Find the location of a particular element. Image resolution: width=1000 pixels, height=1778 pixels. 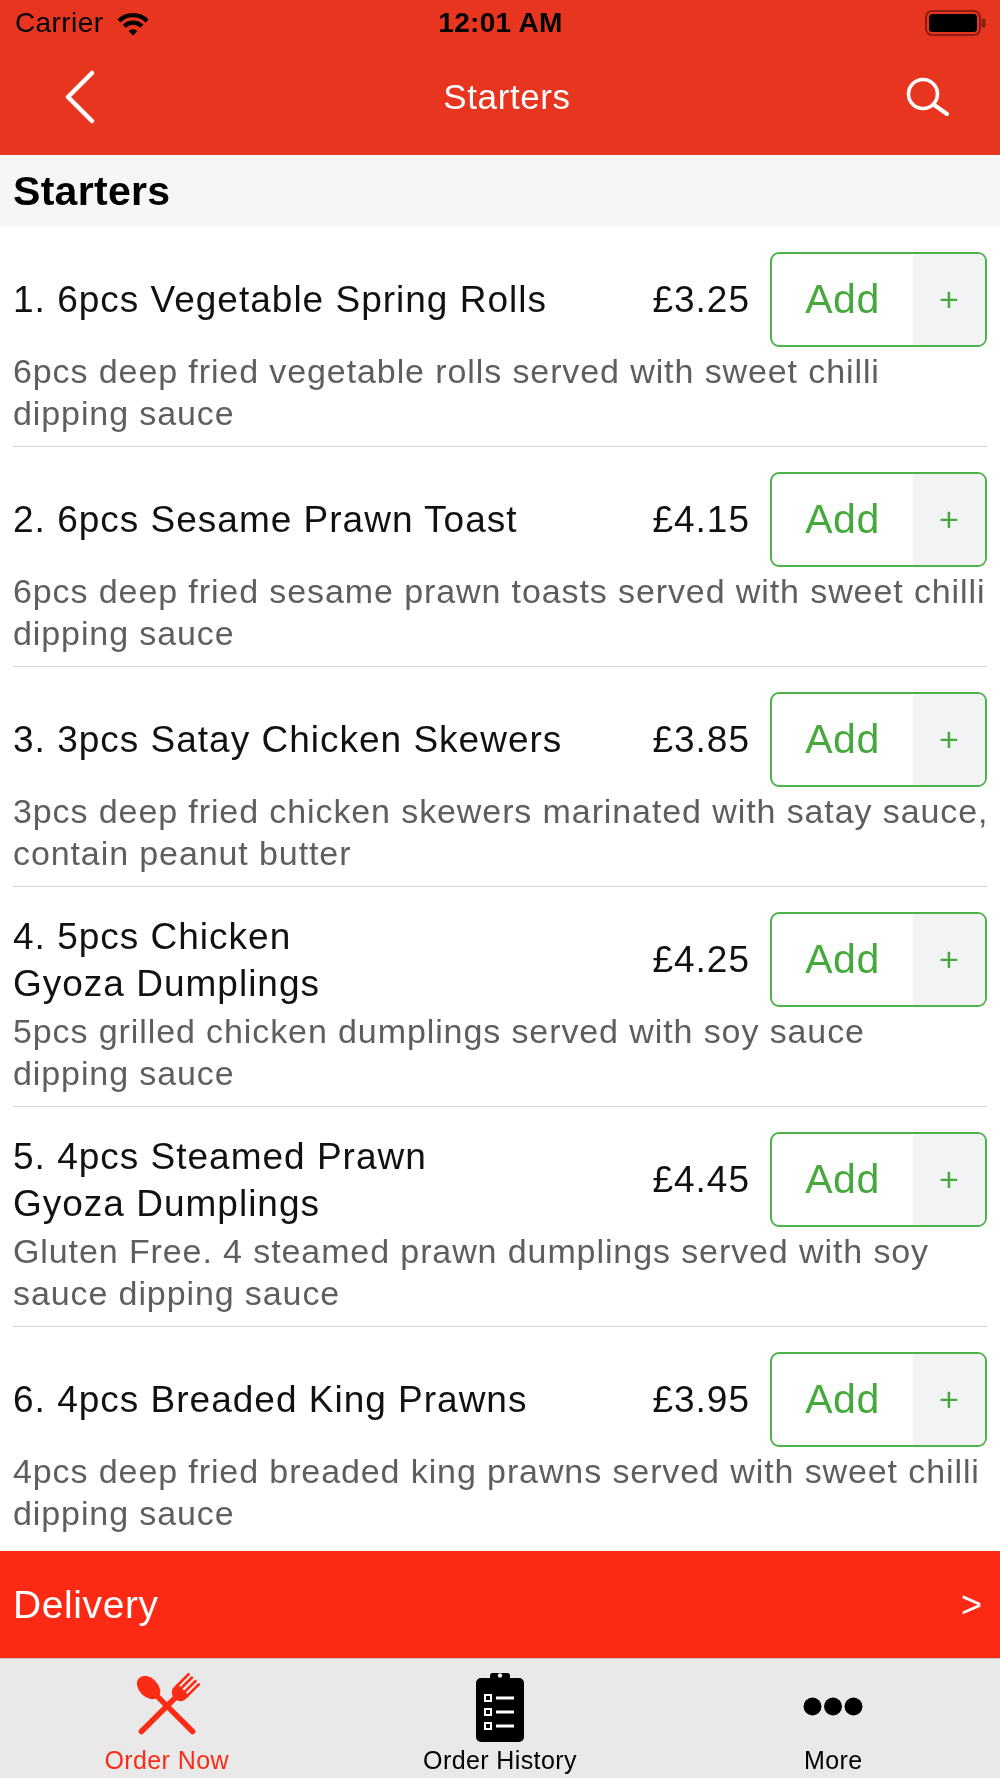

item-name: 6. 4pcs Breaded King Prawns is located at coordinates (271, 1400).